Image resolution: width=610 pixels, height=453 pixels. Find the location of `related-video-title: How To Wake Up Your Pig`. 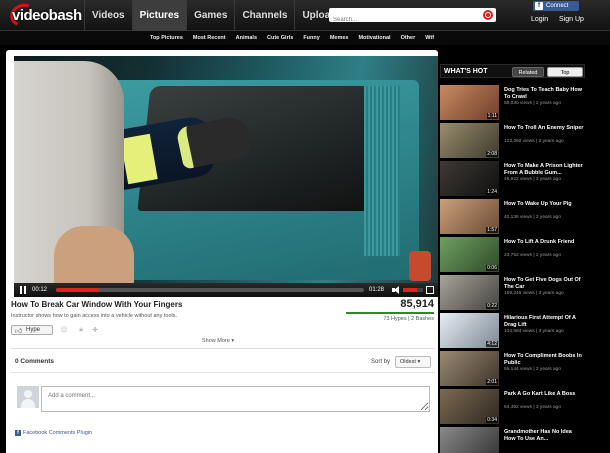

related-video-title: How To Wake Up Your Pig is located at coordinates (544, 204).